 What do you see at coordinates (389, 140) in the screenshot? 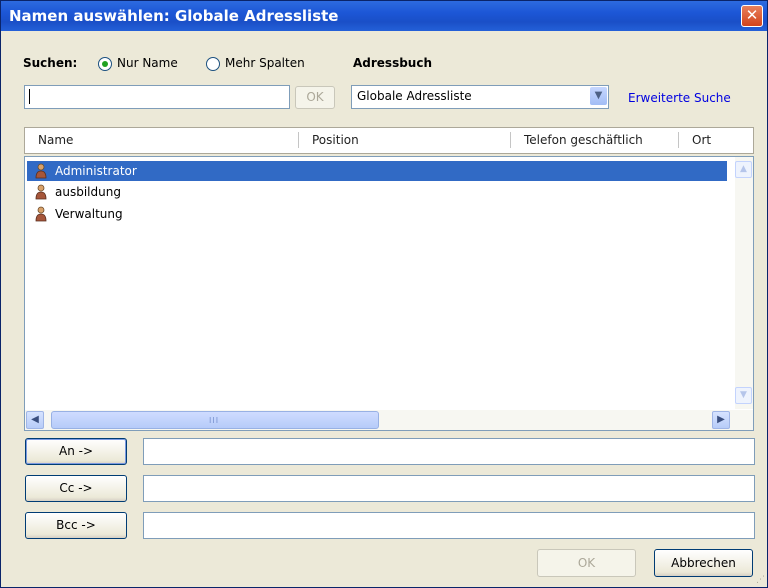
I see `table-header: Name Position Telefon geschäftlich Ort` at bounding box center [389, 140].